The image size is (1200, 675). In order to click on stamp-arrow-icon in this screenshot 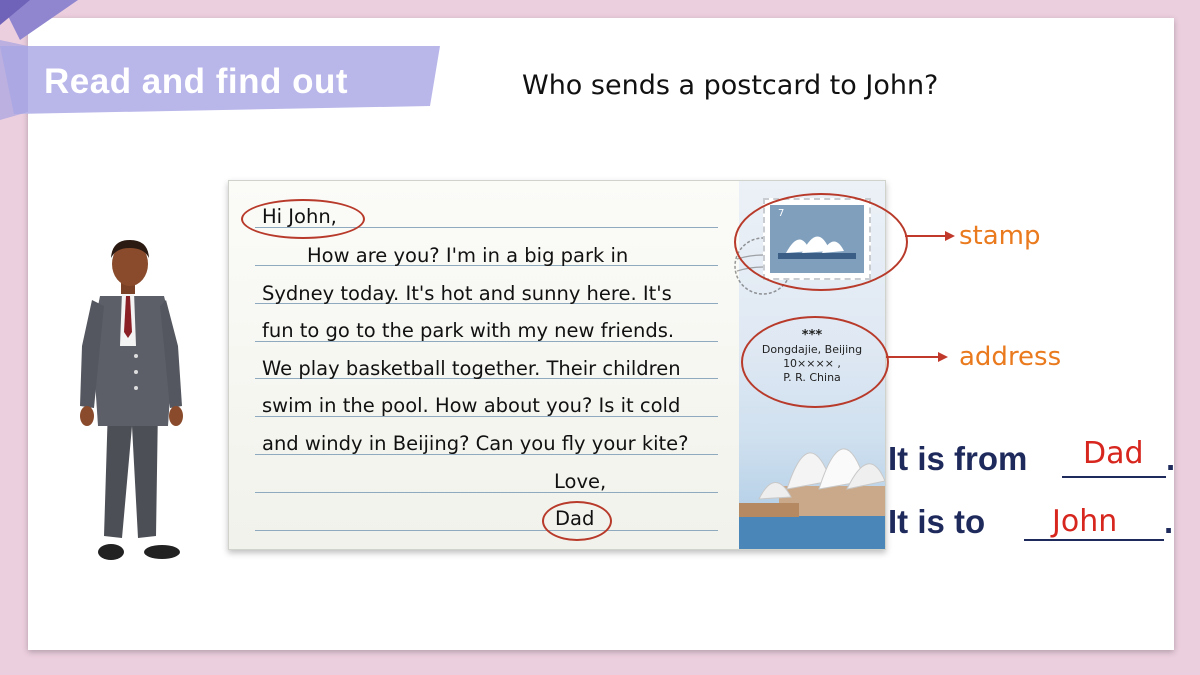, I will do `click(930, 236)`.